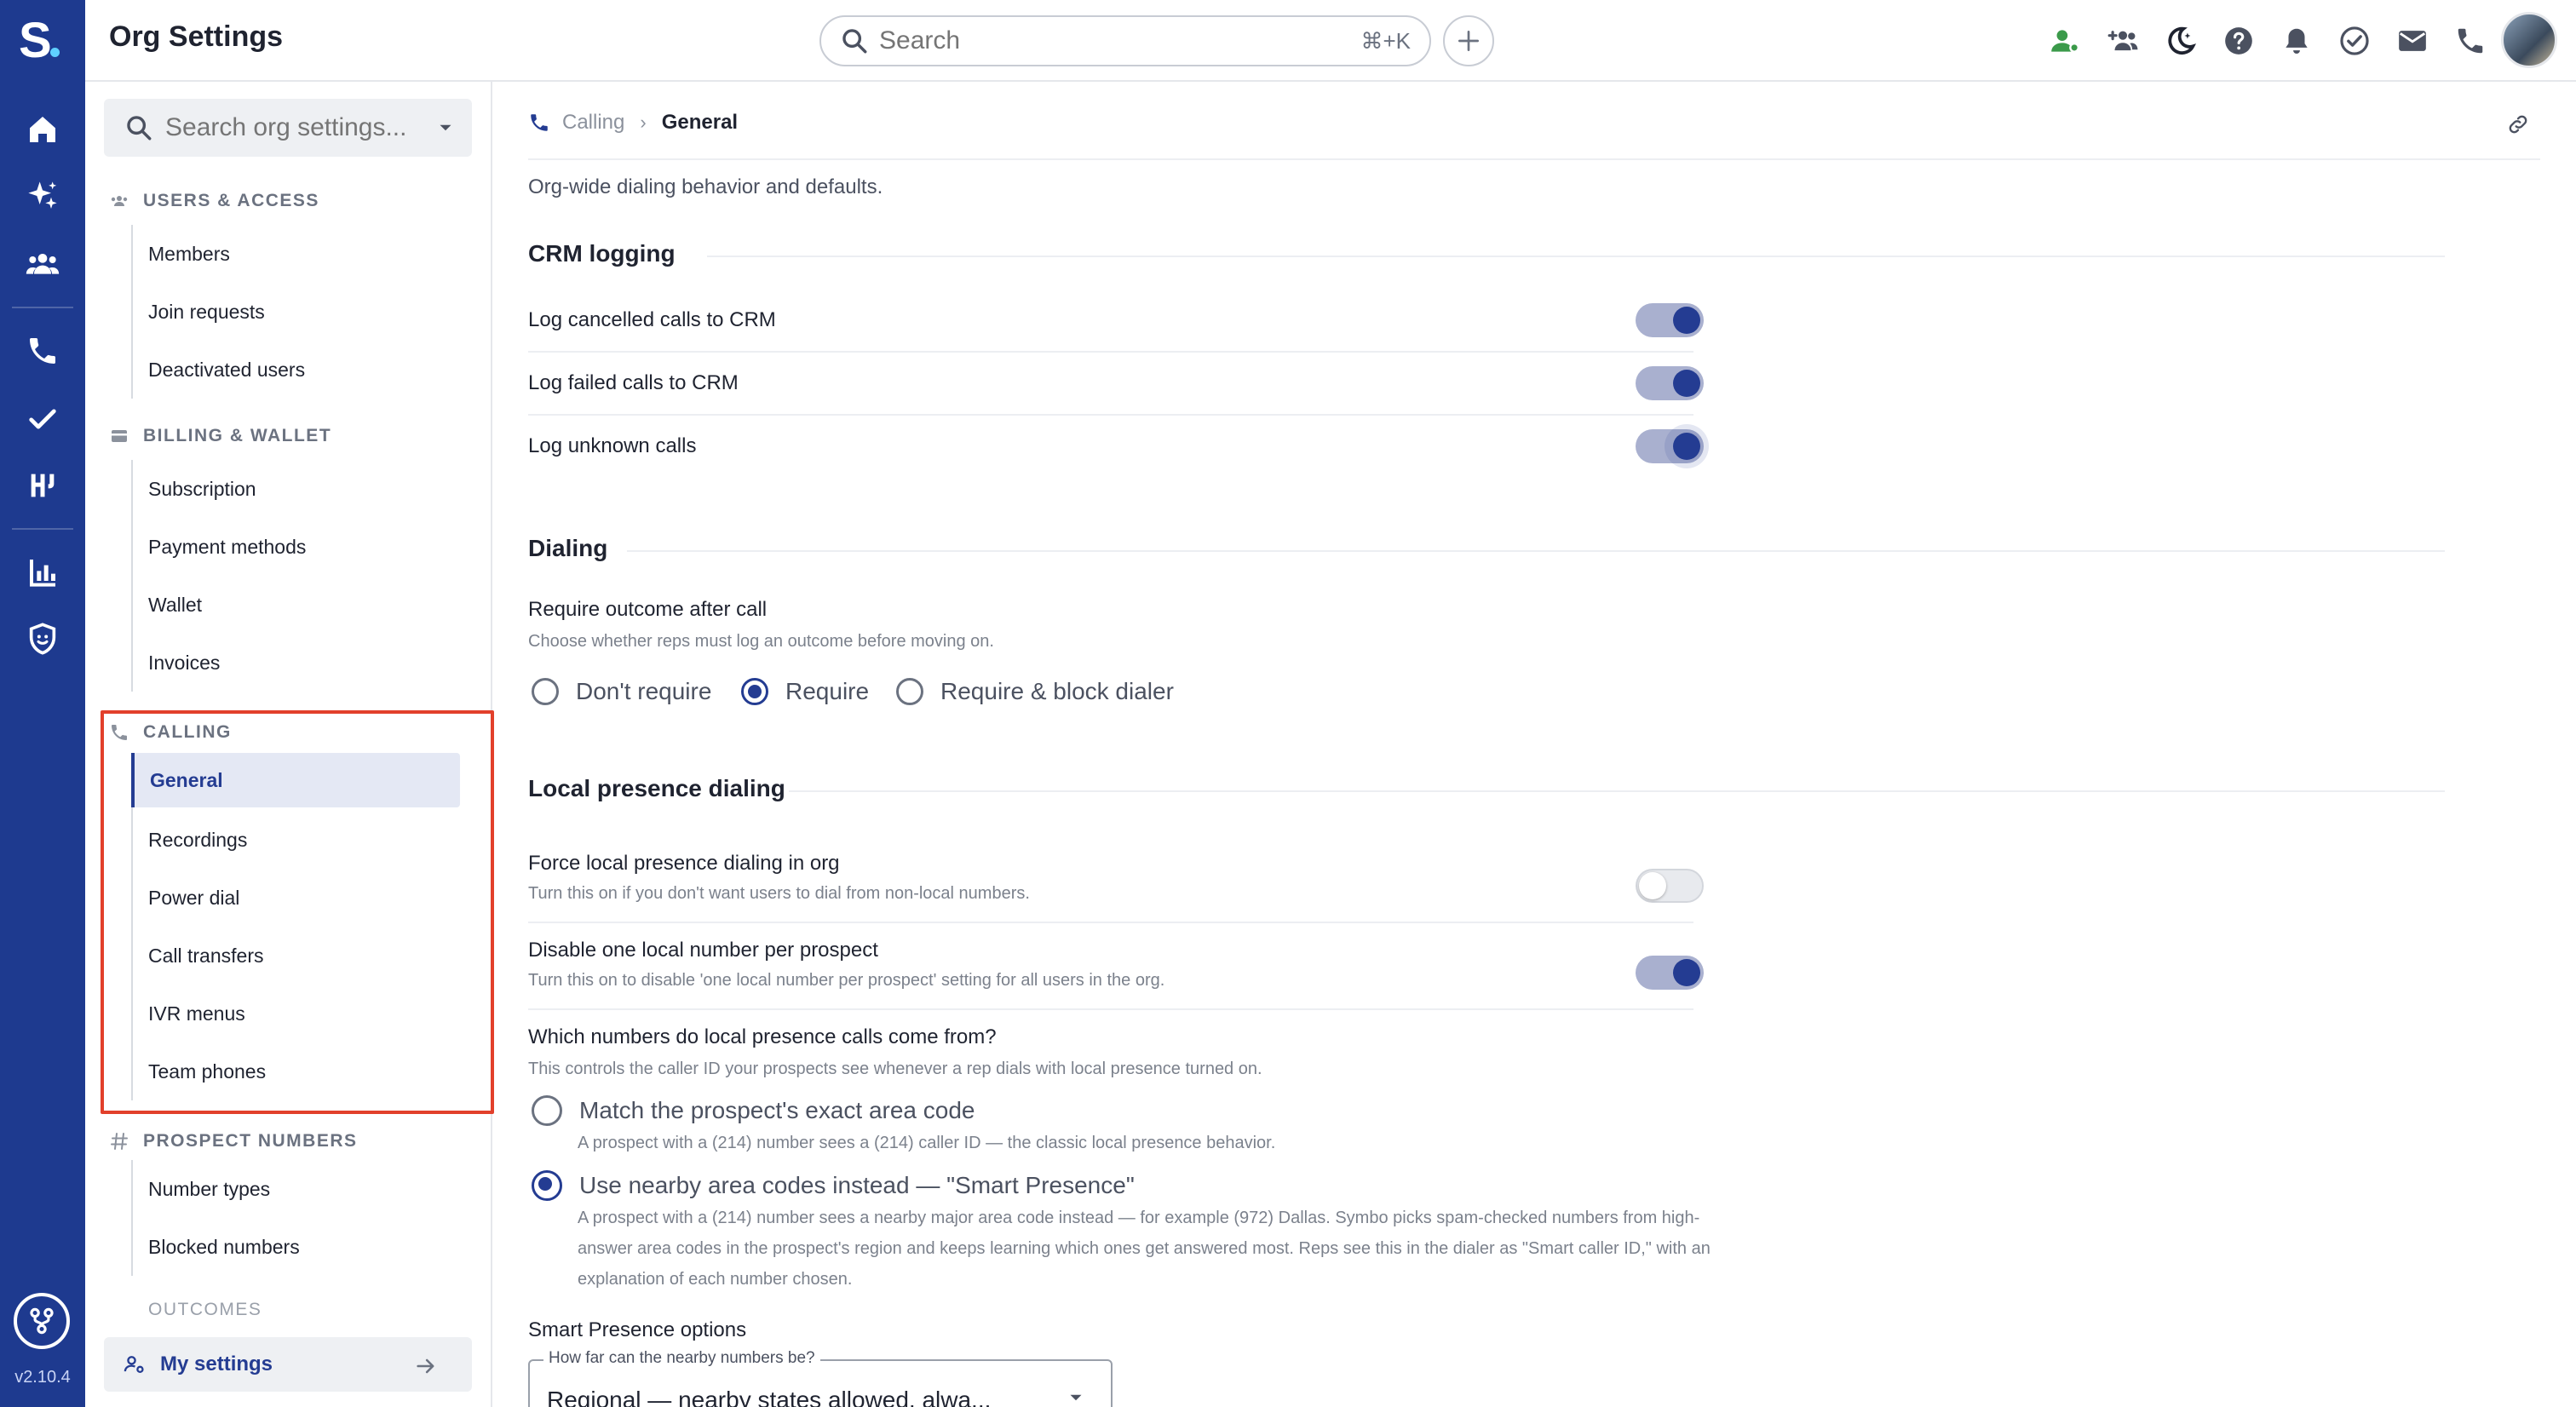 Image resolution: width=2576 pixels, height=1407 pixels. What do you see at coordinates (302, 605) in the screenshot?
I see `sidebar-item-wallet: Wallet` at bounding box center [302, 605].